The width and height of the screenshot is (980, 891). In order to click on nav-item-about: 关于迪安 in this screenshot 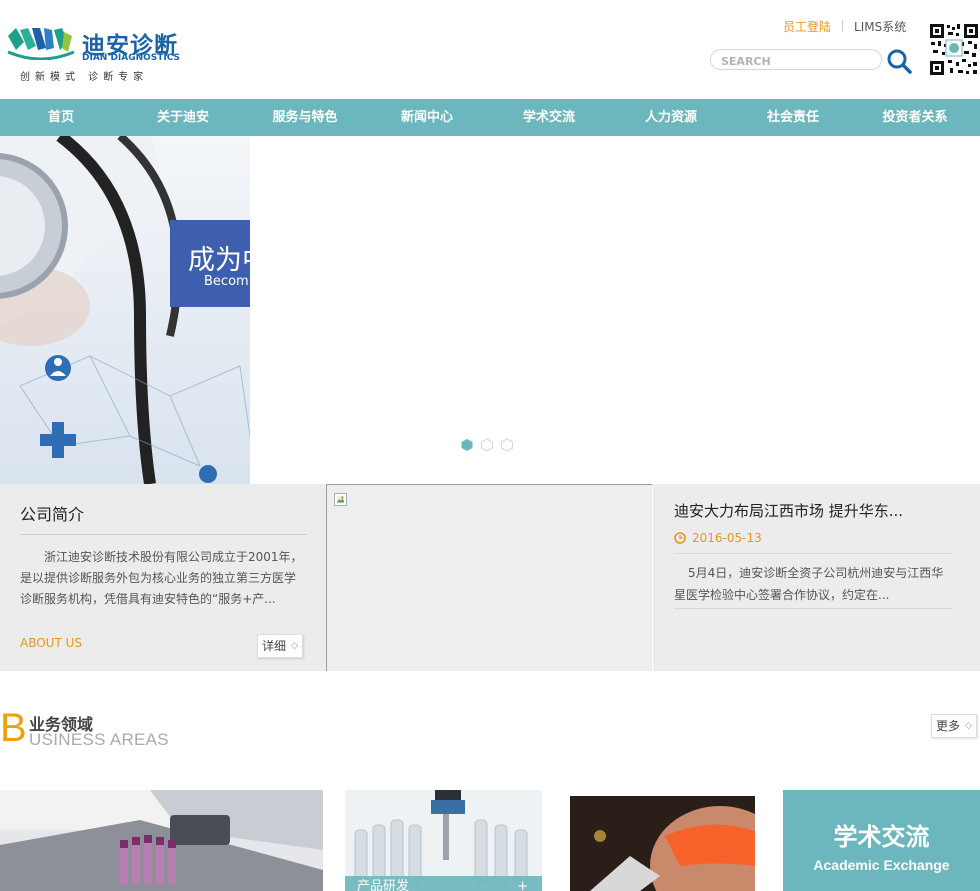, I will do `click(183, 117)`.